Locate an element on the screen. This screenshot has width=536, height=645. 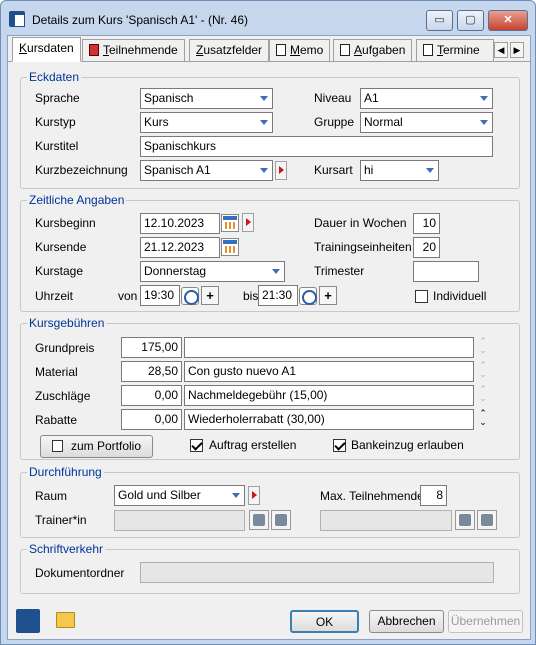
ok-button: OK is located at coordinates (324, 621).